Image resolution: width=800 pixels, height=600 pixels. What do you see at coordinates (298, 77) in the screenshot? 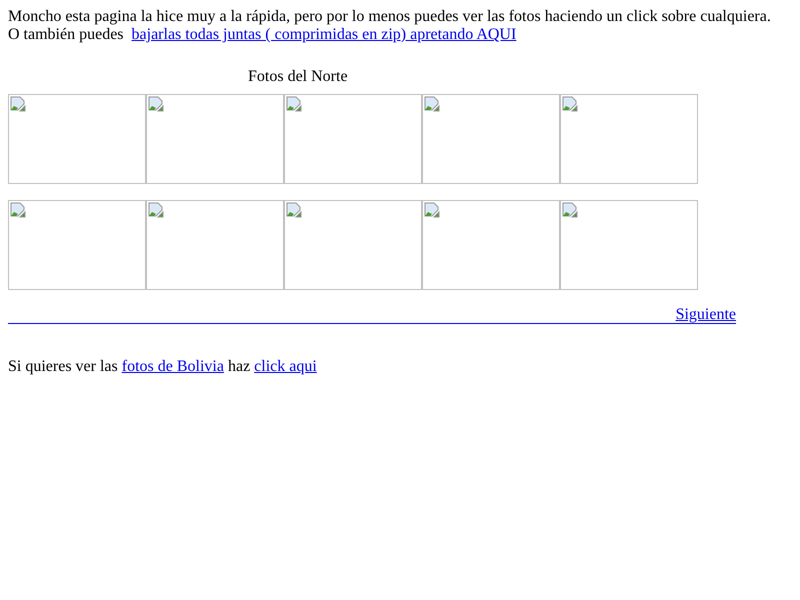
I see `gallery-title: Fotos del Norte` at bounding box center [298, 77].